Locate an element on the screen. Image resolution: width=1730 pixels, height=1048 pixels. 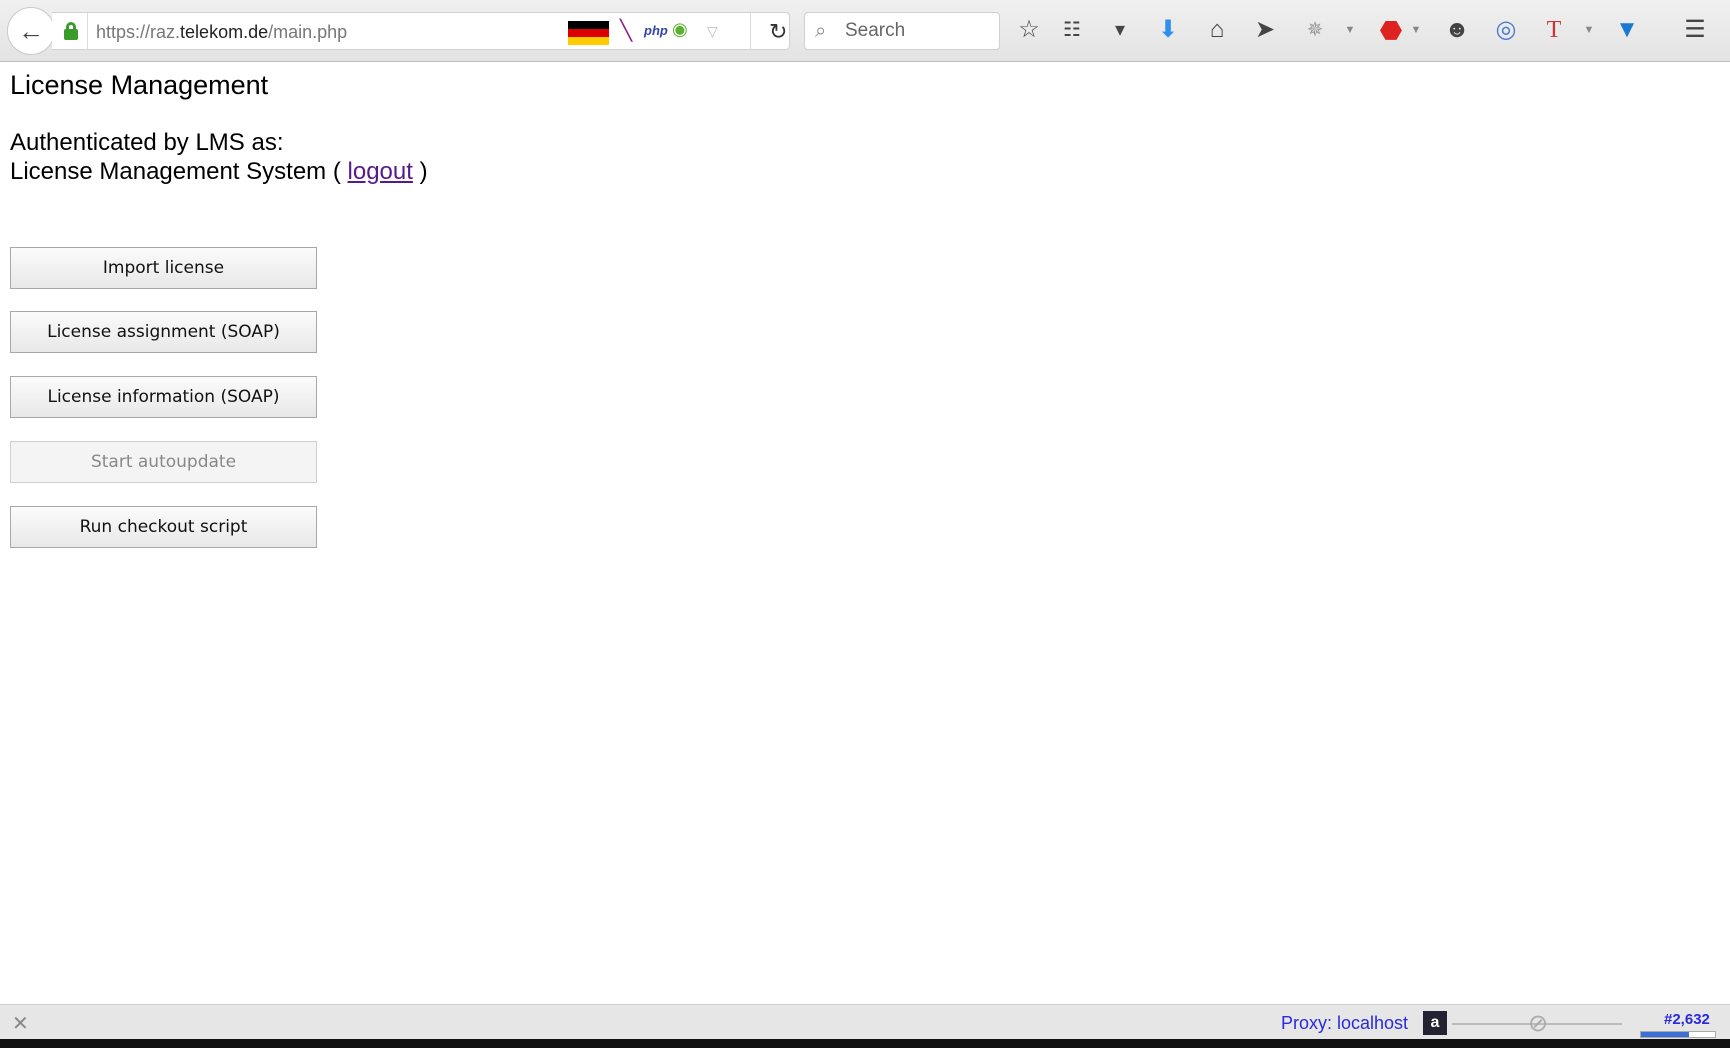
reload-icon: ↻ is located at coordinates (778, 31).